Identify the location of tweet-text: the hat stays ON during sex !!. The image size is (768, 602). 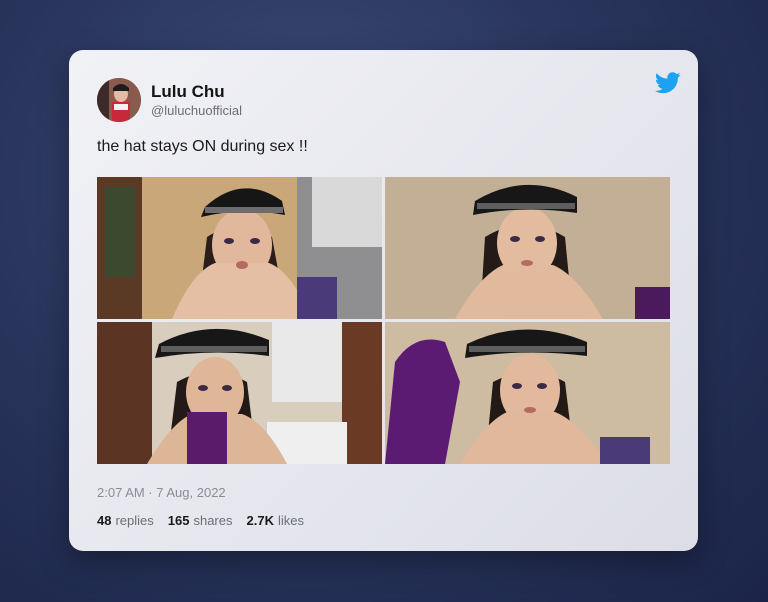
(202, 146).